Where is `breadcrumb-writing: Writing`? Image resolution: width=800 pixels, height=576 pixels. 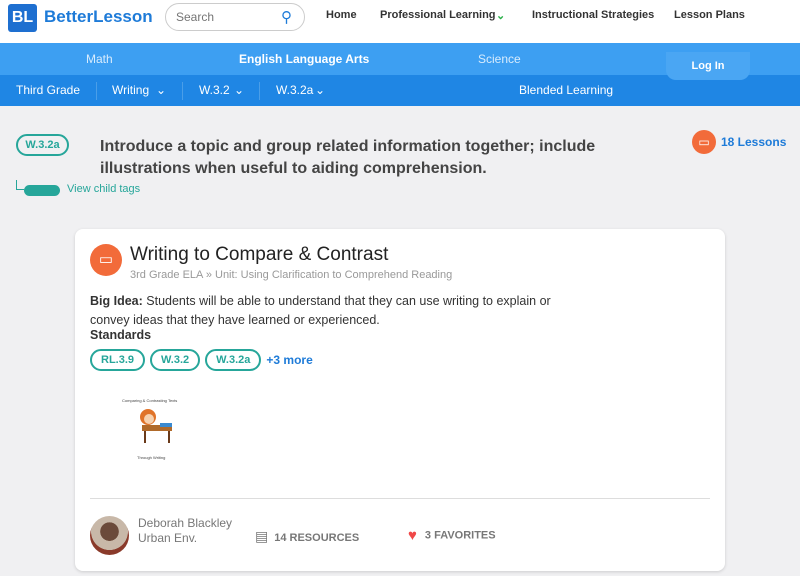 breadcrumb-writing: Writing is located at coordinates (130, 90).